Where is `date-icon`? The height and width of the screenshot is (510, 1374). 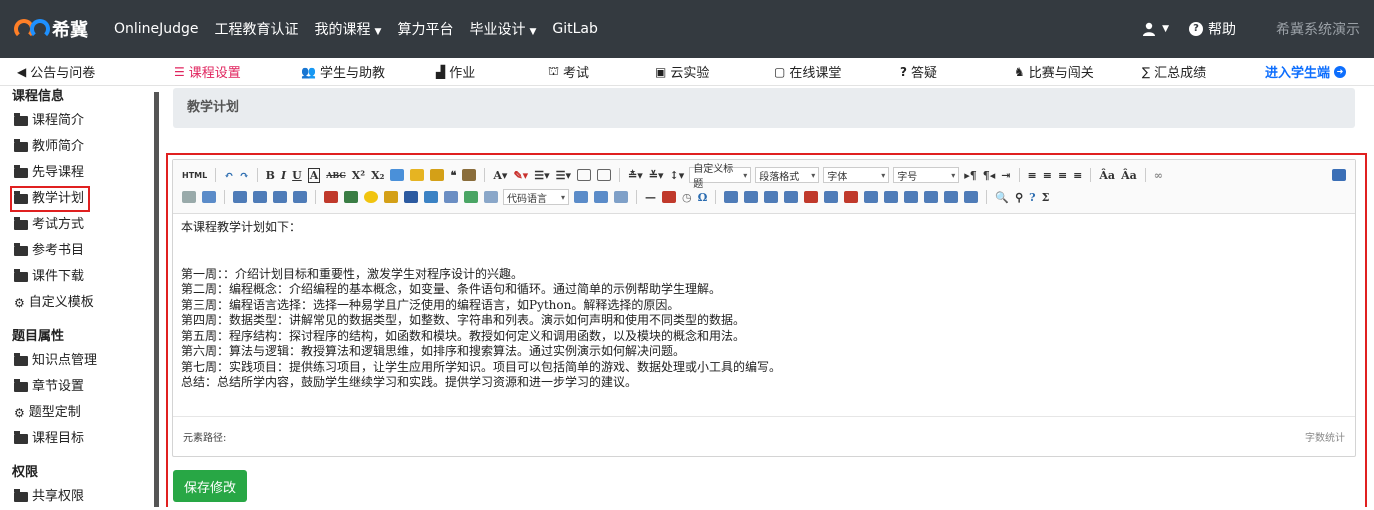 date-icon is located at coordinates (669, 197).